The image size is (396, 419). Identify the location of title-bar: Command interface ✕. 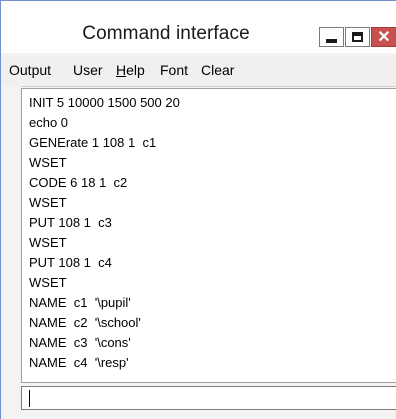
(198, 27).